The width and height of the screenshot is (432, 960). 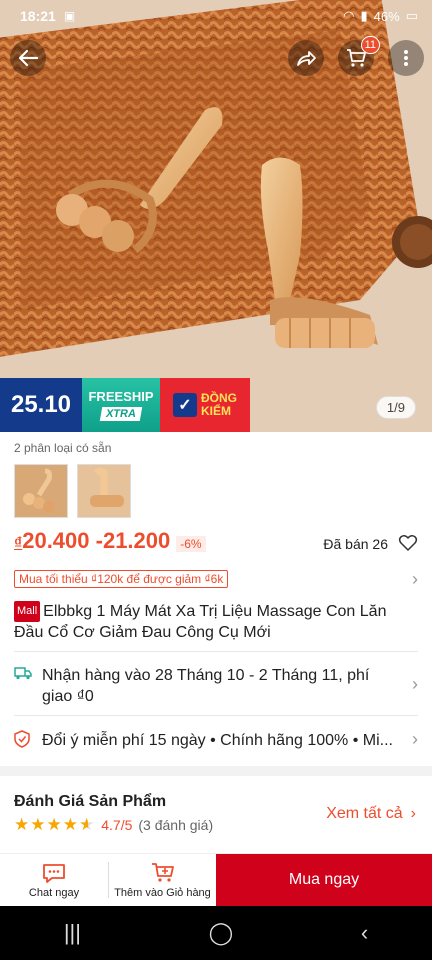 I want to click on image-counter: 1/9, so click(x=395, y=407).